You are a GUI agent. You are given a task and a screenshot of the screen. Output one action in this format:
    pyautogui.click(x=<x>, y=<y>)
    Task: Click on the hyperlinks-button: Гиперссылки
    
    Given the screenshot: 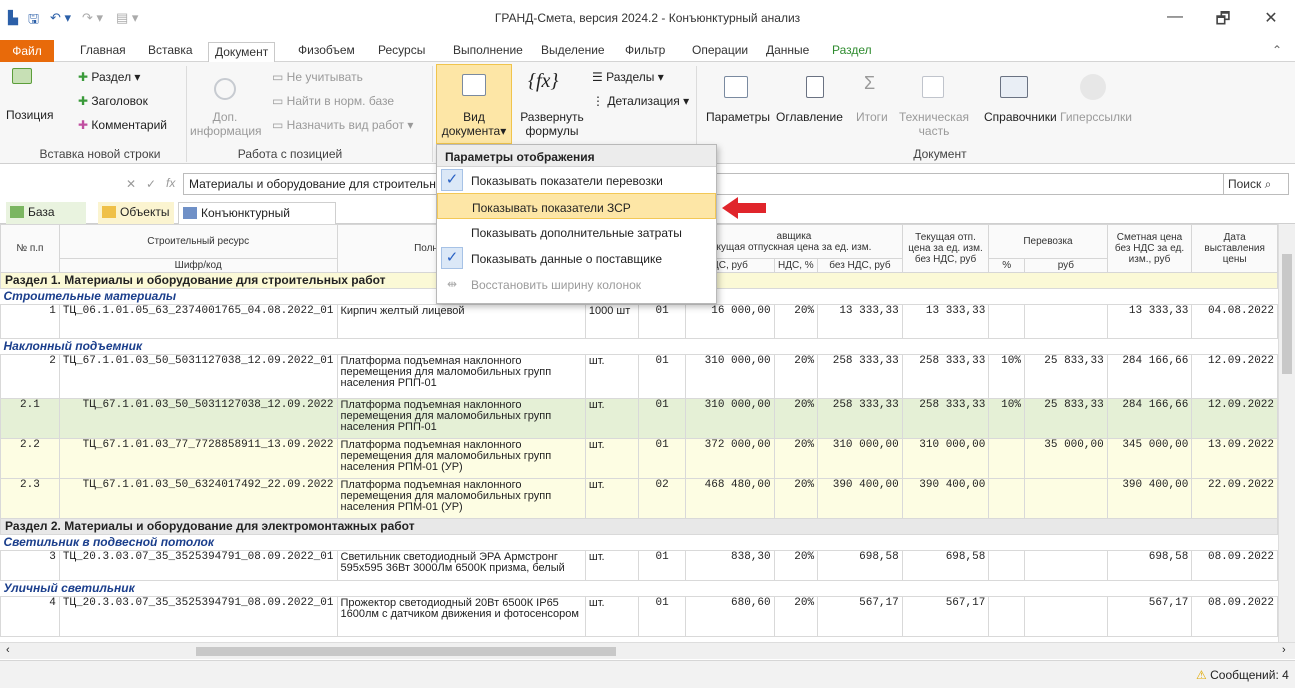 What is the action you would take?
    pyautogui.click(x=1096, y=117)
    